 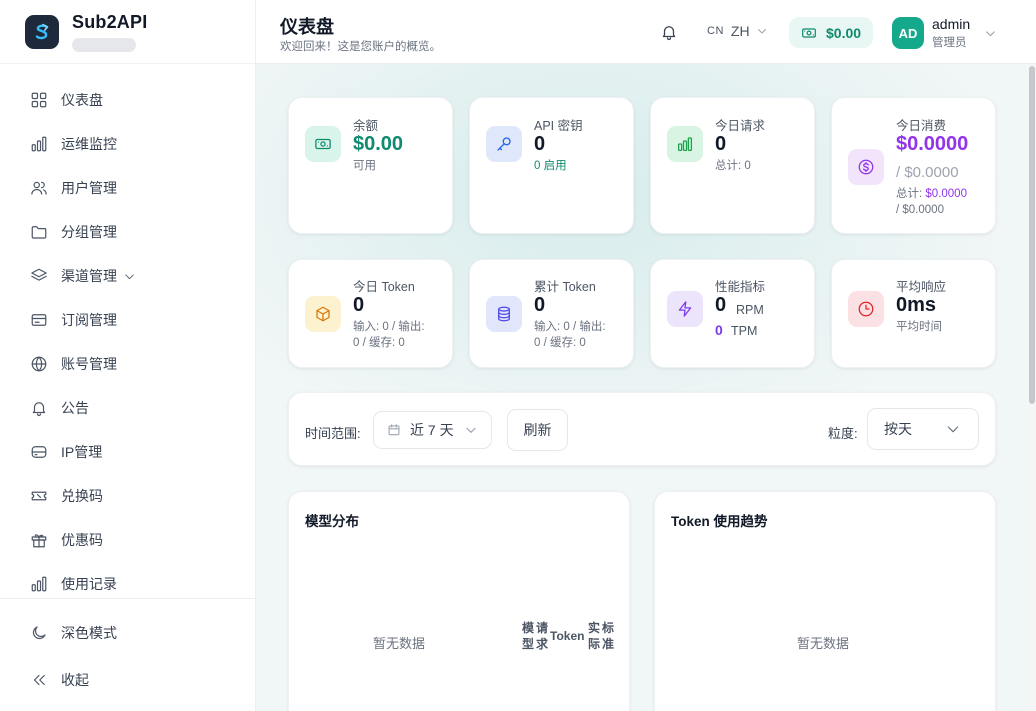 What do you see at coordinates (127, 540) in the screenshot?
I see `sidebar-item-promo-codes: 优惠码` at bounding box center [127, 540].